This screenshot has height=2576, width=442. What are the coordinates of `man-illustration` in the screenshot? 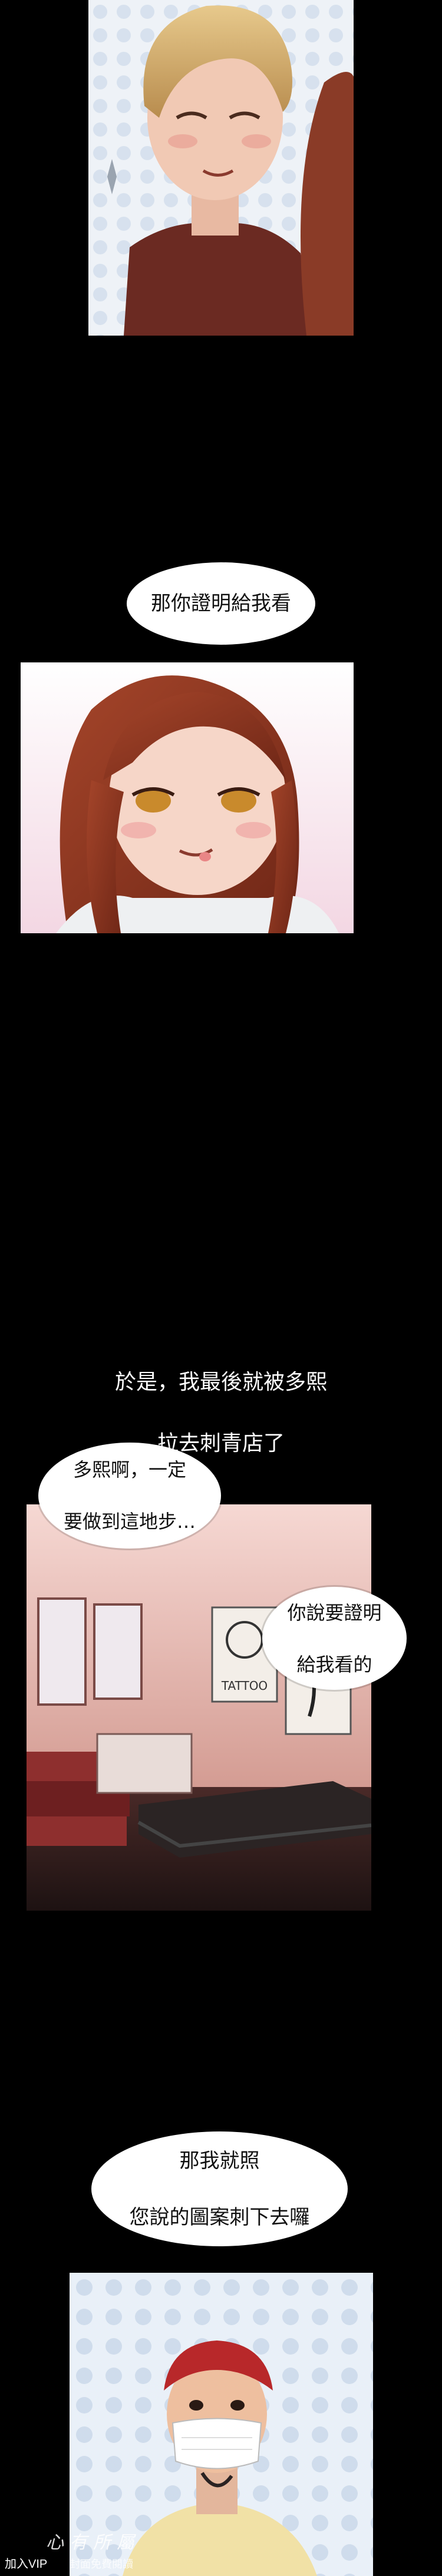 It's located at (221, 168).